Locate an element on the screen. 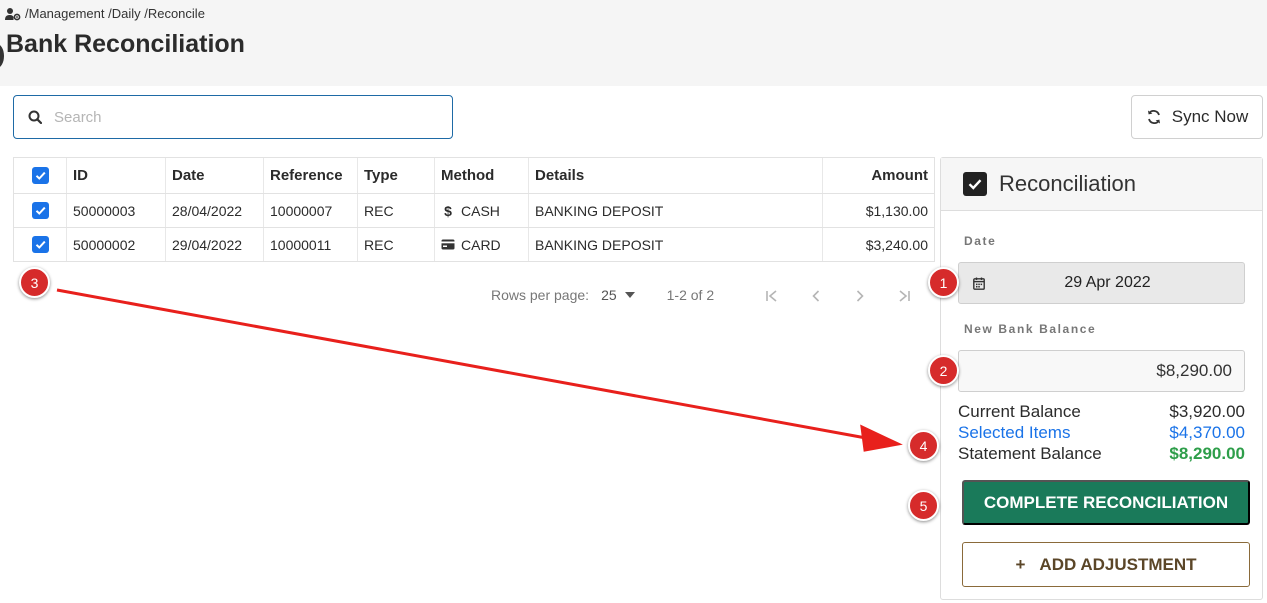 The image size is (1267, 603). cell-date: 28/04/2022 is located at coordinates (215, 210).